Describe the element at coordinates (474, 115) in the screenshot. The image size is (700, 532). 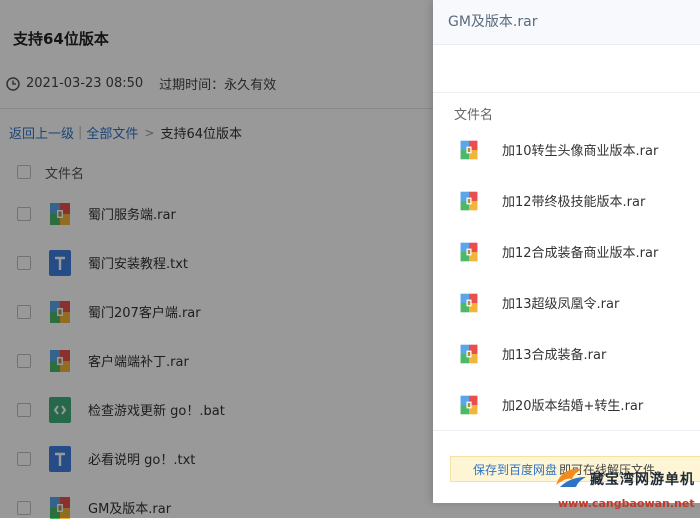
I see `column-header-filename: 文件名` at that location.